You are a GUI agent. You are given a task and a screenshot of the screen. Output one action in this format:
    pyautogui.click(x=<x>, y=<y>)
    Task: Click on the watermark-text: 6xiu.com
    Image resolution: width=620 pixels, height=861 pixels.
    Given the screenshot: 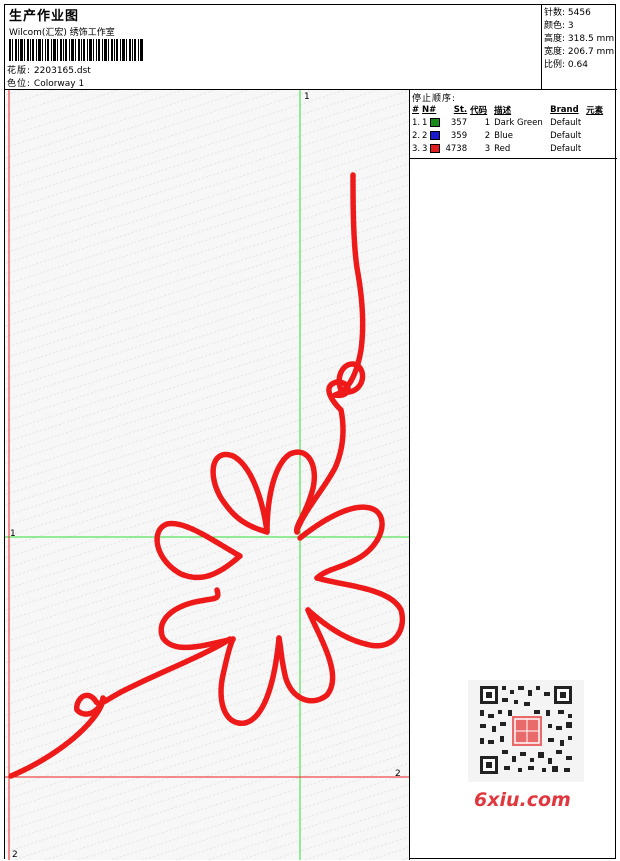 What is the action you would take?
    pyautogui.click(x=522, y=800)
    